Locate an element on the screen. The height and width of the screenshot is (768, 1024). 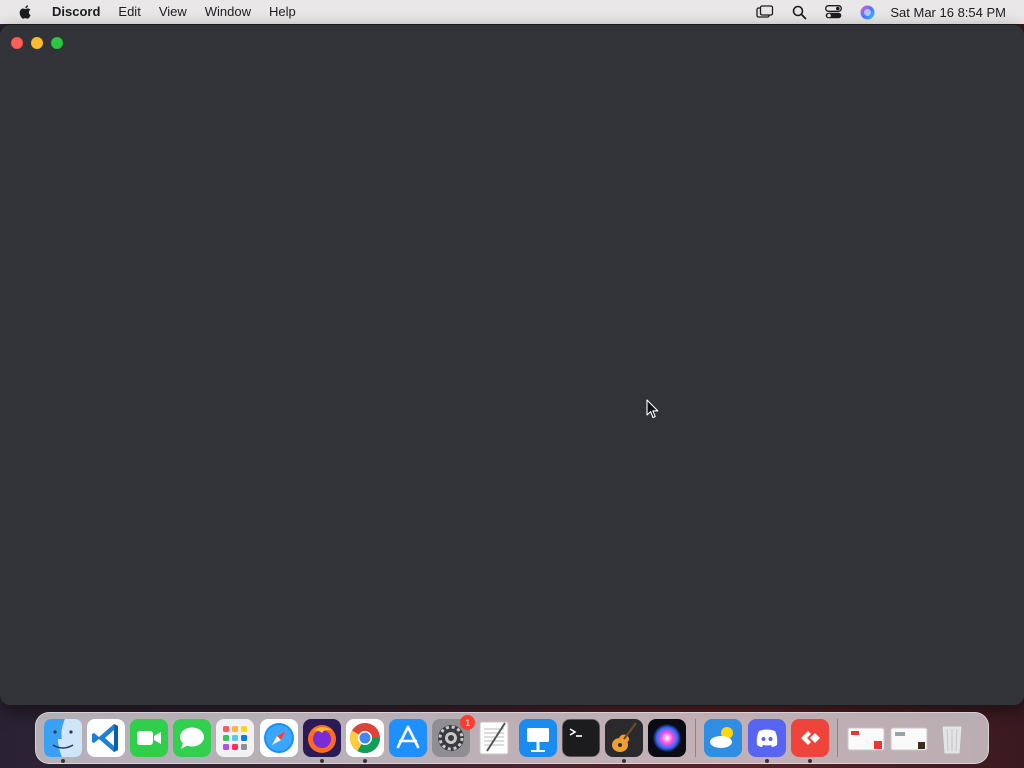
dock-terminal is located at coordinates (580, 738).